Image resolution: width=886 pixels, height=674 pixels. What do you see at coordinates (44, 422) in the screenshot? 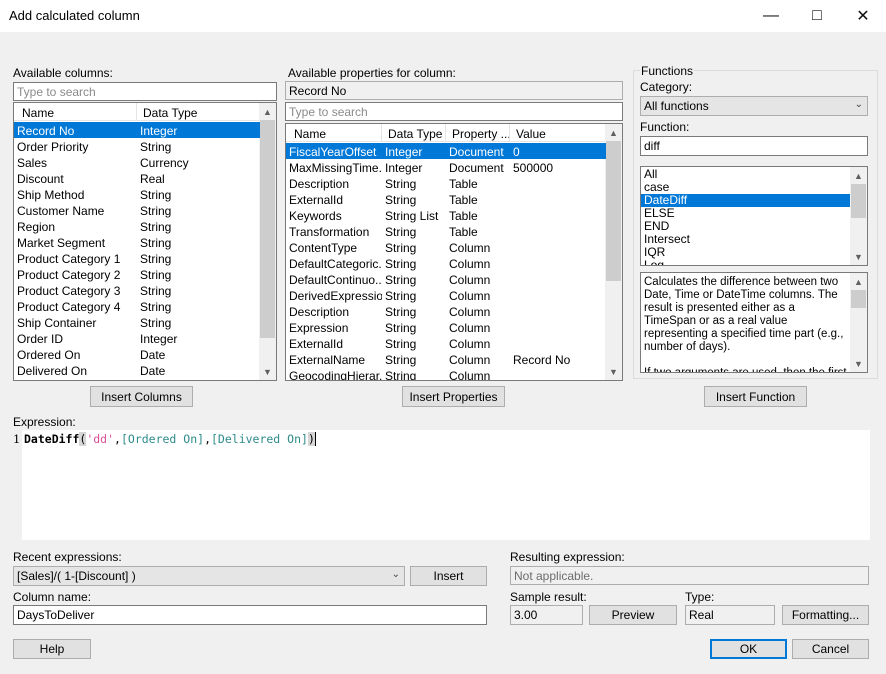
I see `expression-label: Expression:` at bounding box center [44, 422].